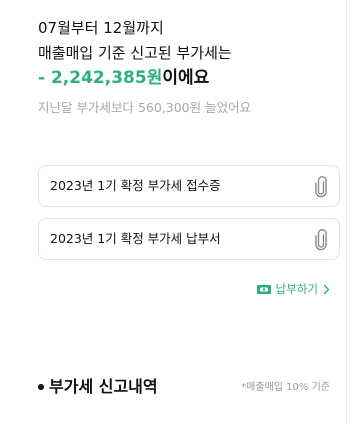 This screenshot has height=425, width=358. I want to click on pay-label: 납부하기, so click(296, 289).